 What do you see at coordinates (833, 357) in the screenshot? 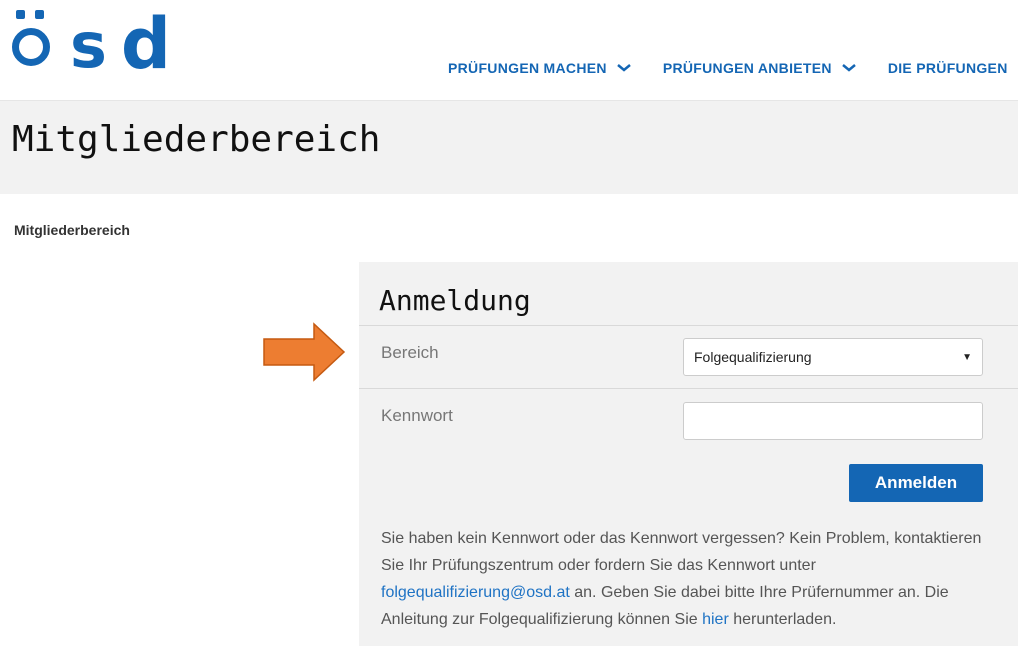
I see `area-select: Folgequalifizierung ▼` at bounding box center [833, 357].